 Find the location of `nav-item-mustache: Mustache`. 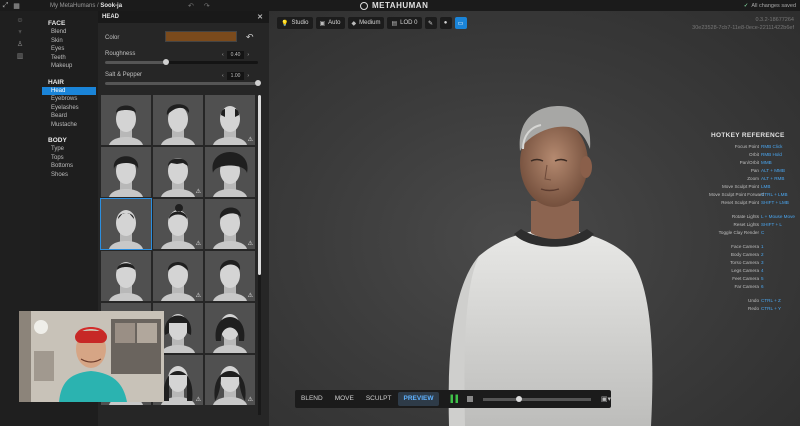

nav-item-mustache: Mustache is located at coordinates (69, 125).